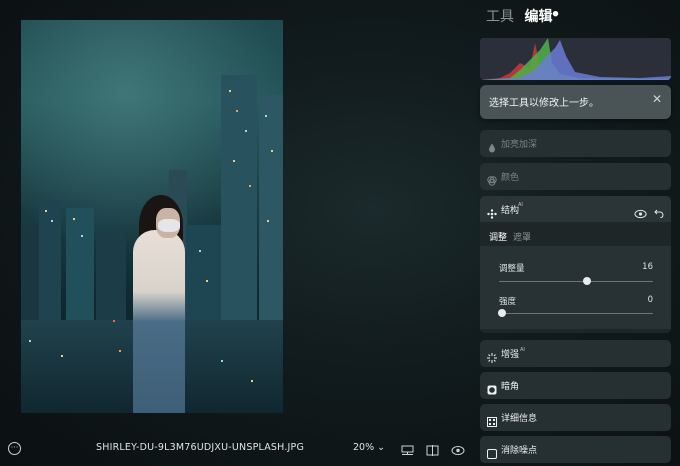  Describe the element at coordinates (576, 281) in the screenshot. I see `slider-amount-track` at that location.